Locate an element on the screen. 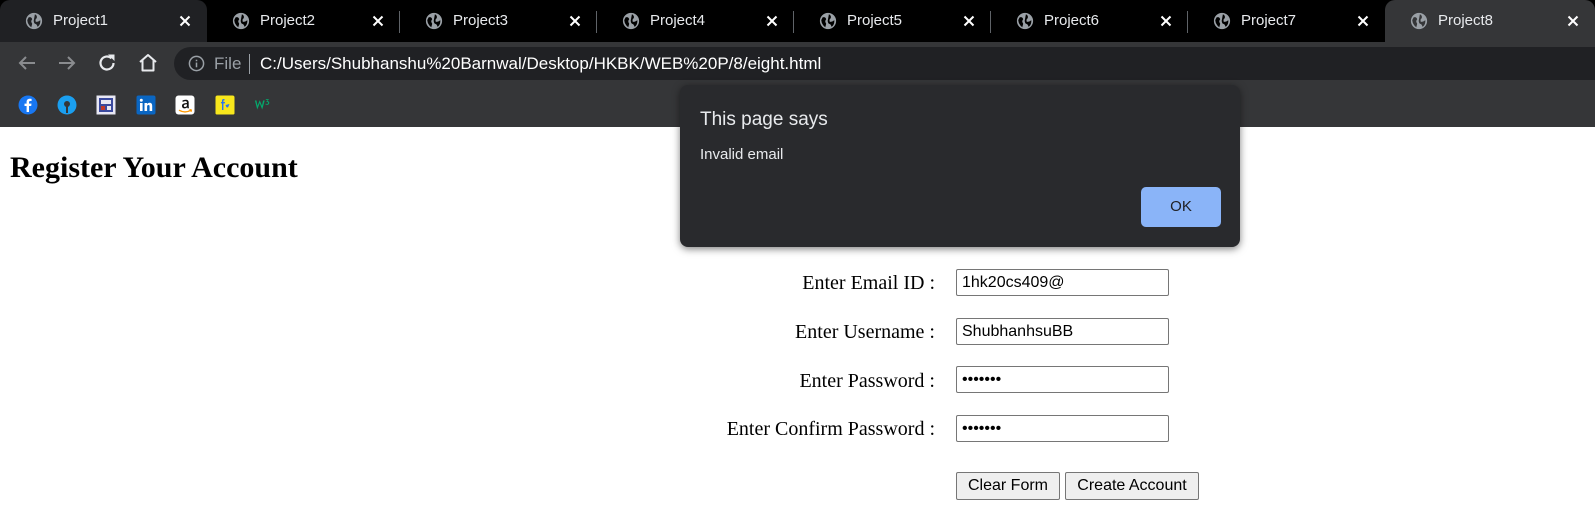  tab-label: Project6 is located at coordinates (1072, 20).